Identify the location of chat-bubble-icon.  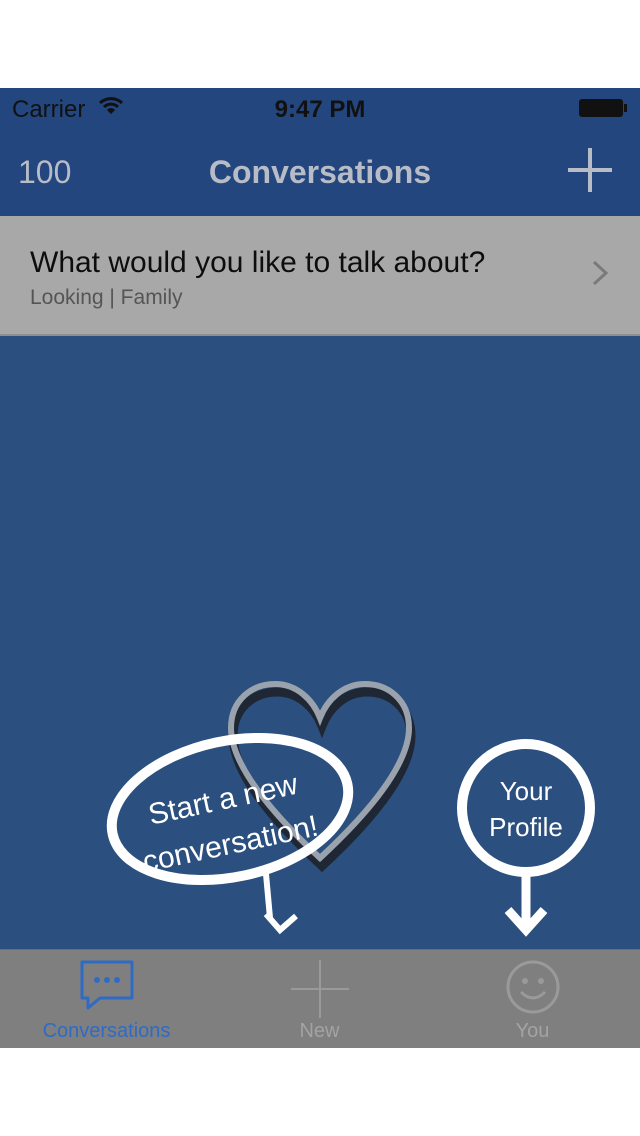
(106, 985).